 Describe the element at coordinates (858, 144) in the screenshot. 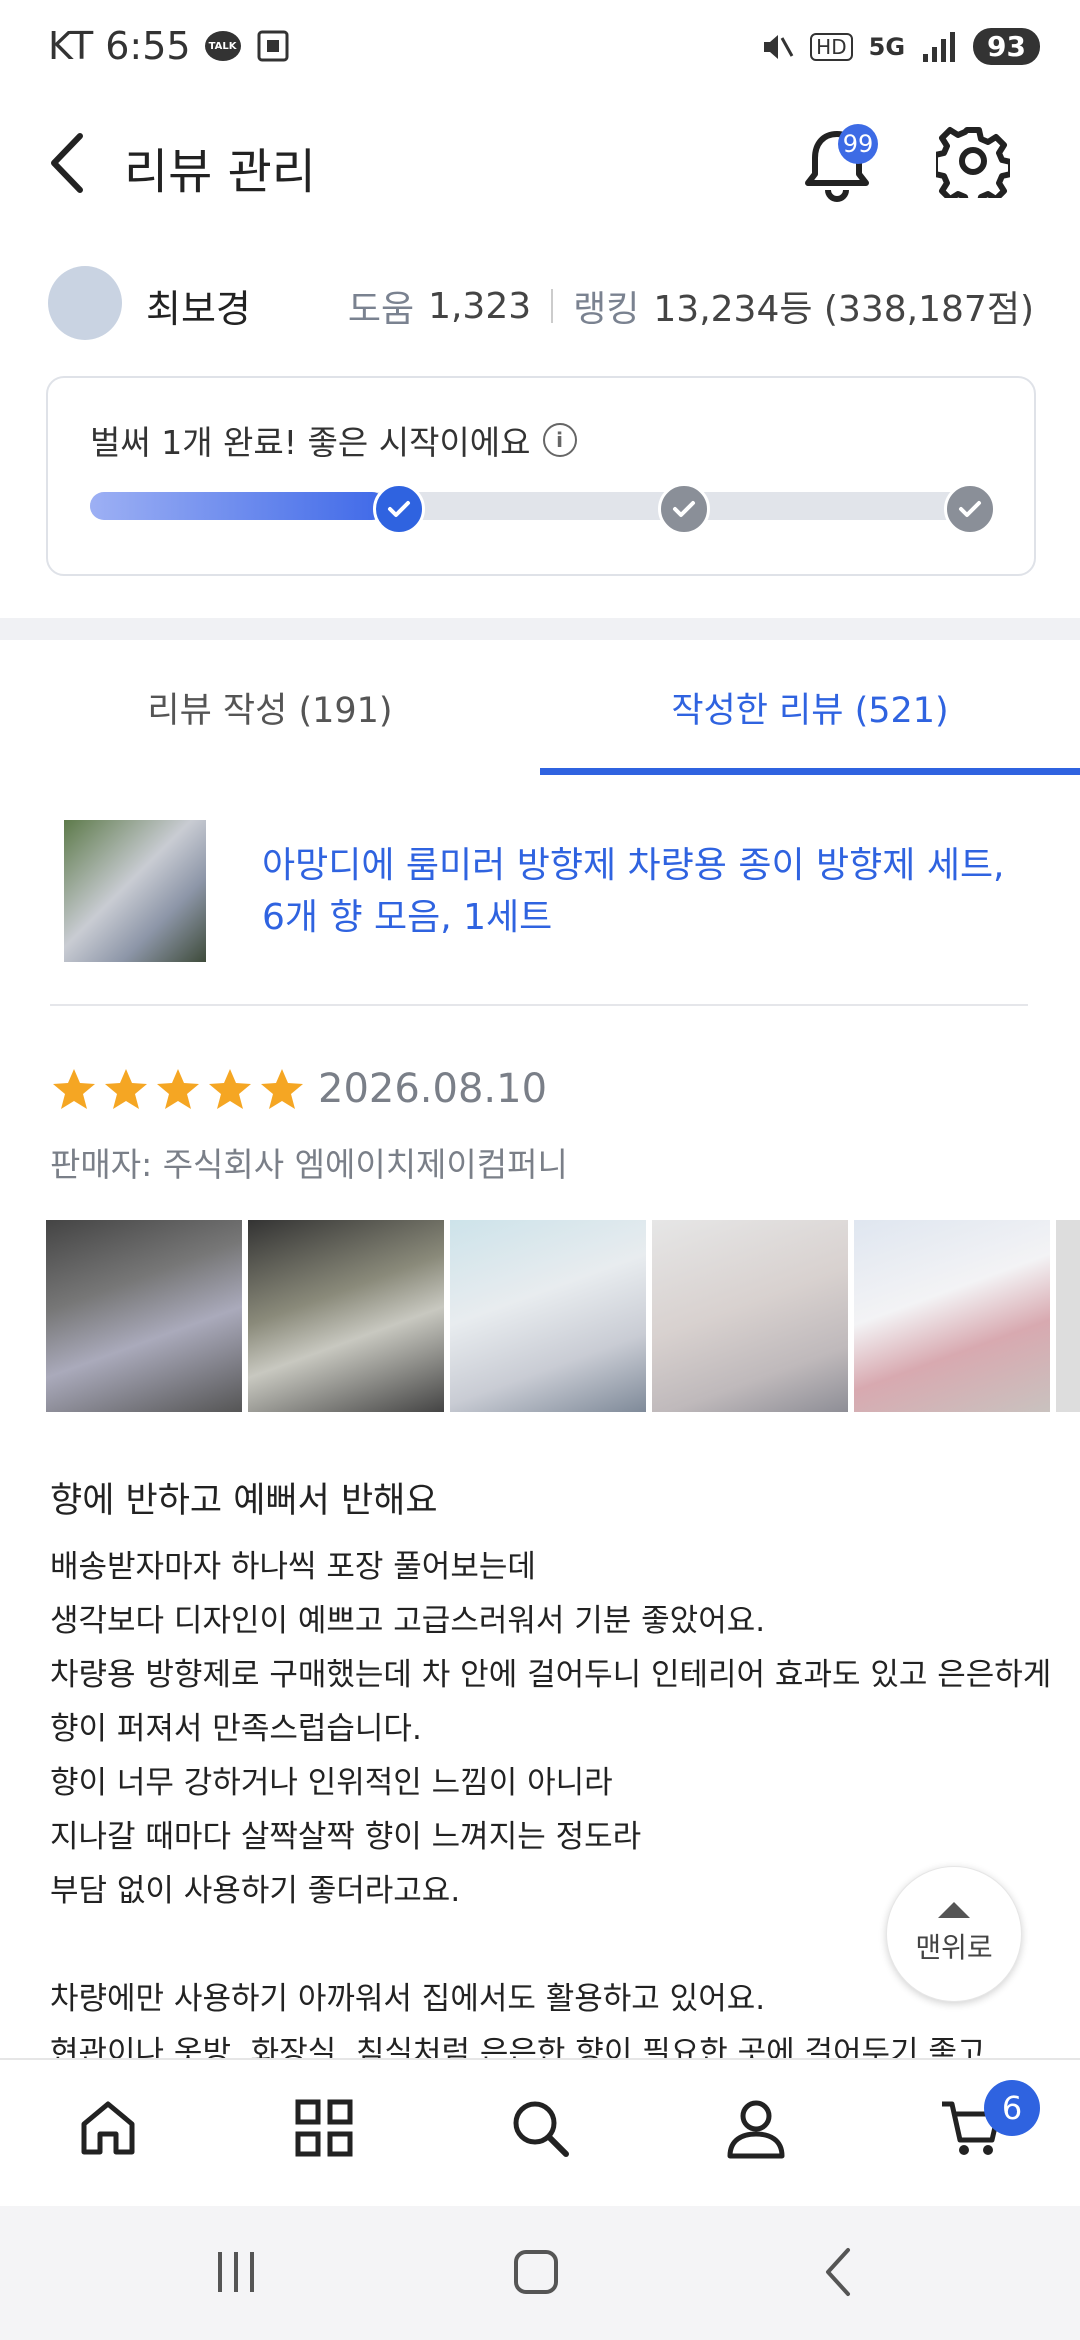

I see `notification-badge: 99` at that location.